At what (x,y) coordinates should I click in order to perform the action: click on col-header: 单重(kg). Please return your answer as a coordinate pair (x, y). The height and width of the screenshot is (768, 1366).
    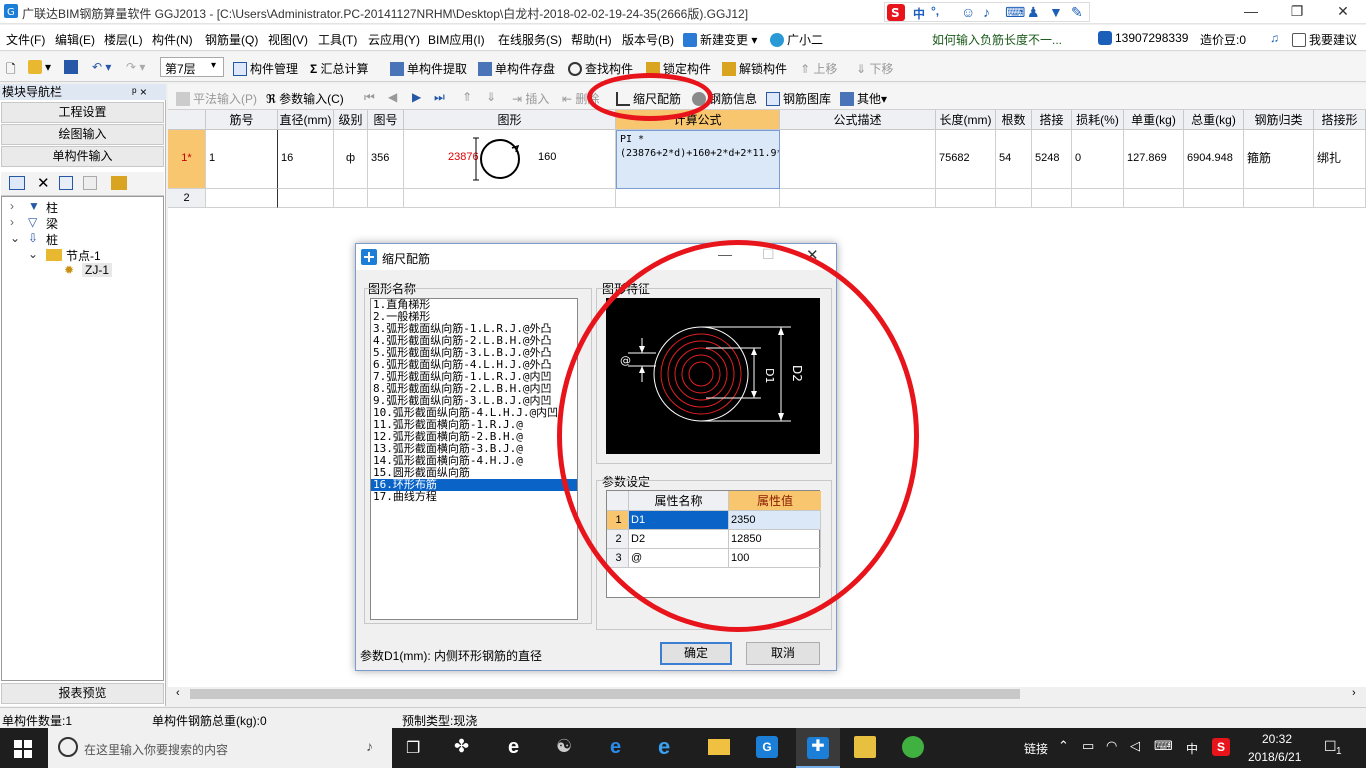
    Looking at the image, I should click on (1154, 120).